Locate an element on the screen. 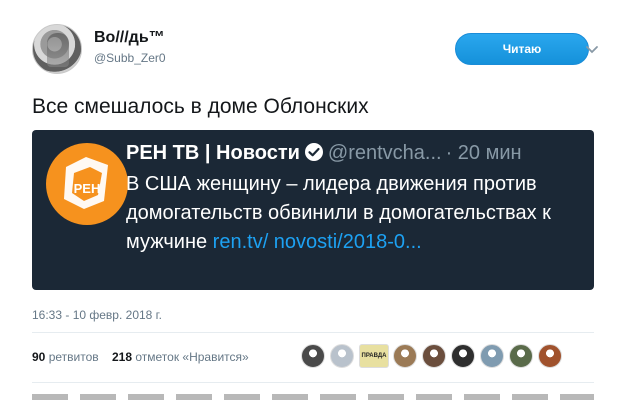 The width and height of the screenshot is (625, 400). tweet-stats: 90 ретвитов 218 отметок «Нравится» is located at coordinates (145, 357).